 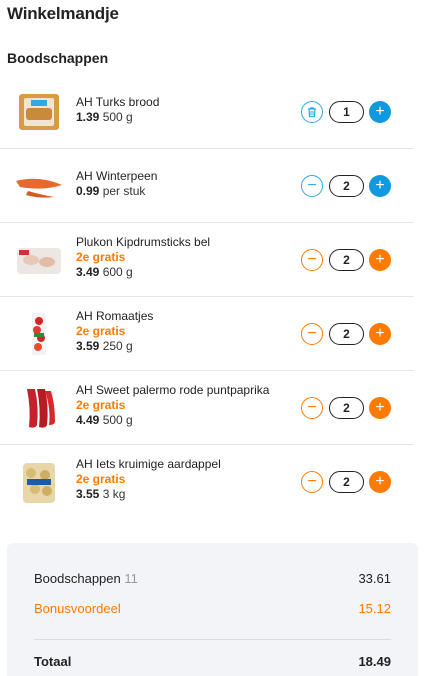 I want to click on product-image-winterpeen, so click(x=39, y=186).